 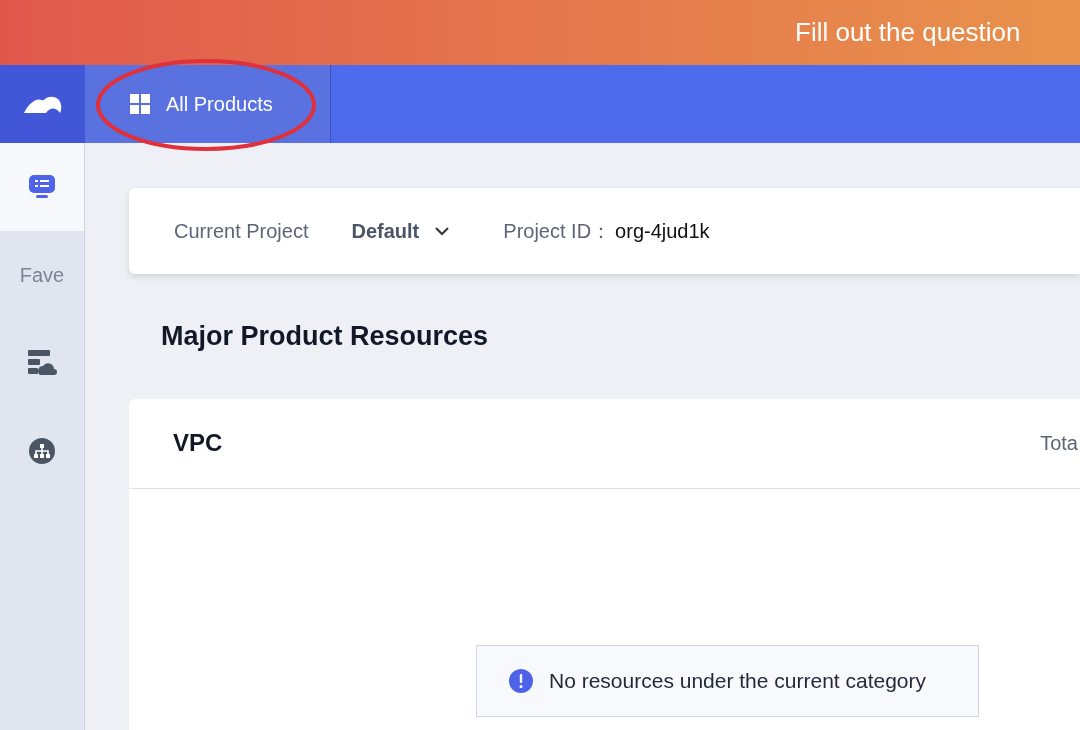 I want to click on grid-icon, so click(x=140, y=104).